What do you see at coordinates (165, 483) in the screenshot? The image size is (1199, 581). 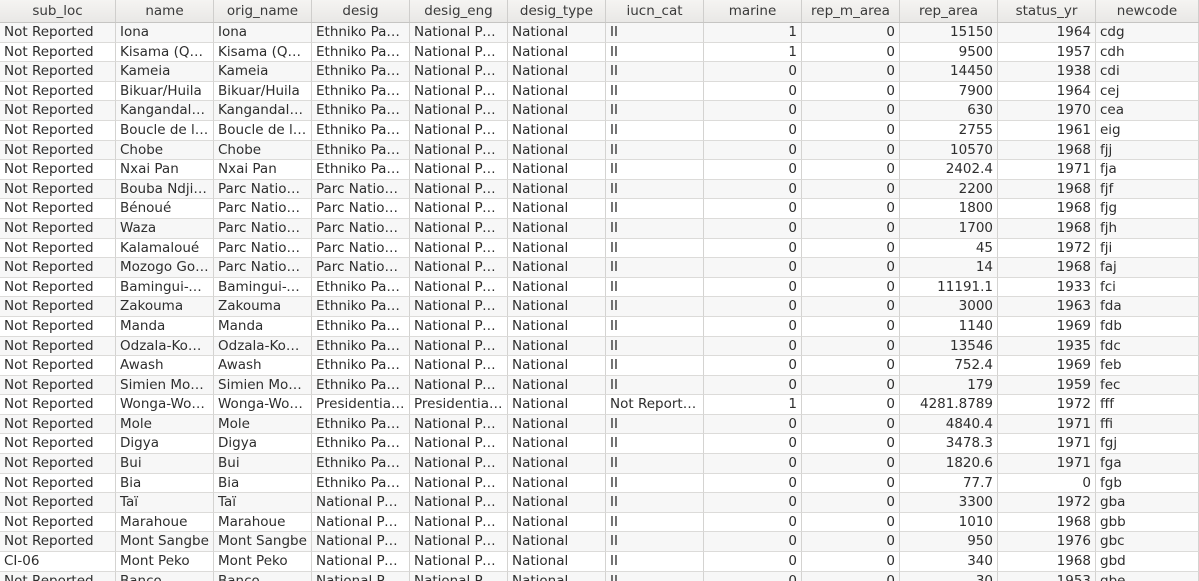 I see `table-cell: Bia` at bounding box center [165, 483].